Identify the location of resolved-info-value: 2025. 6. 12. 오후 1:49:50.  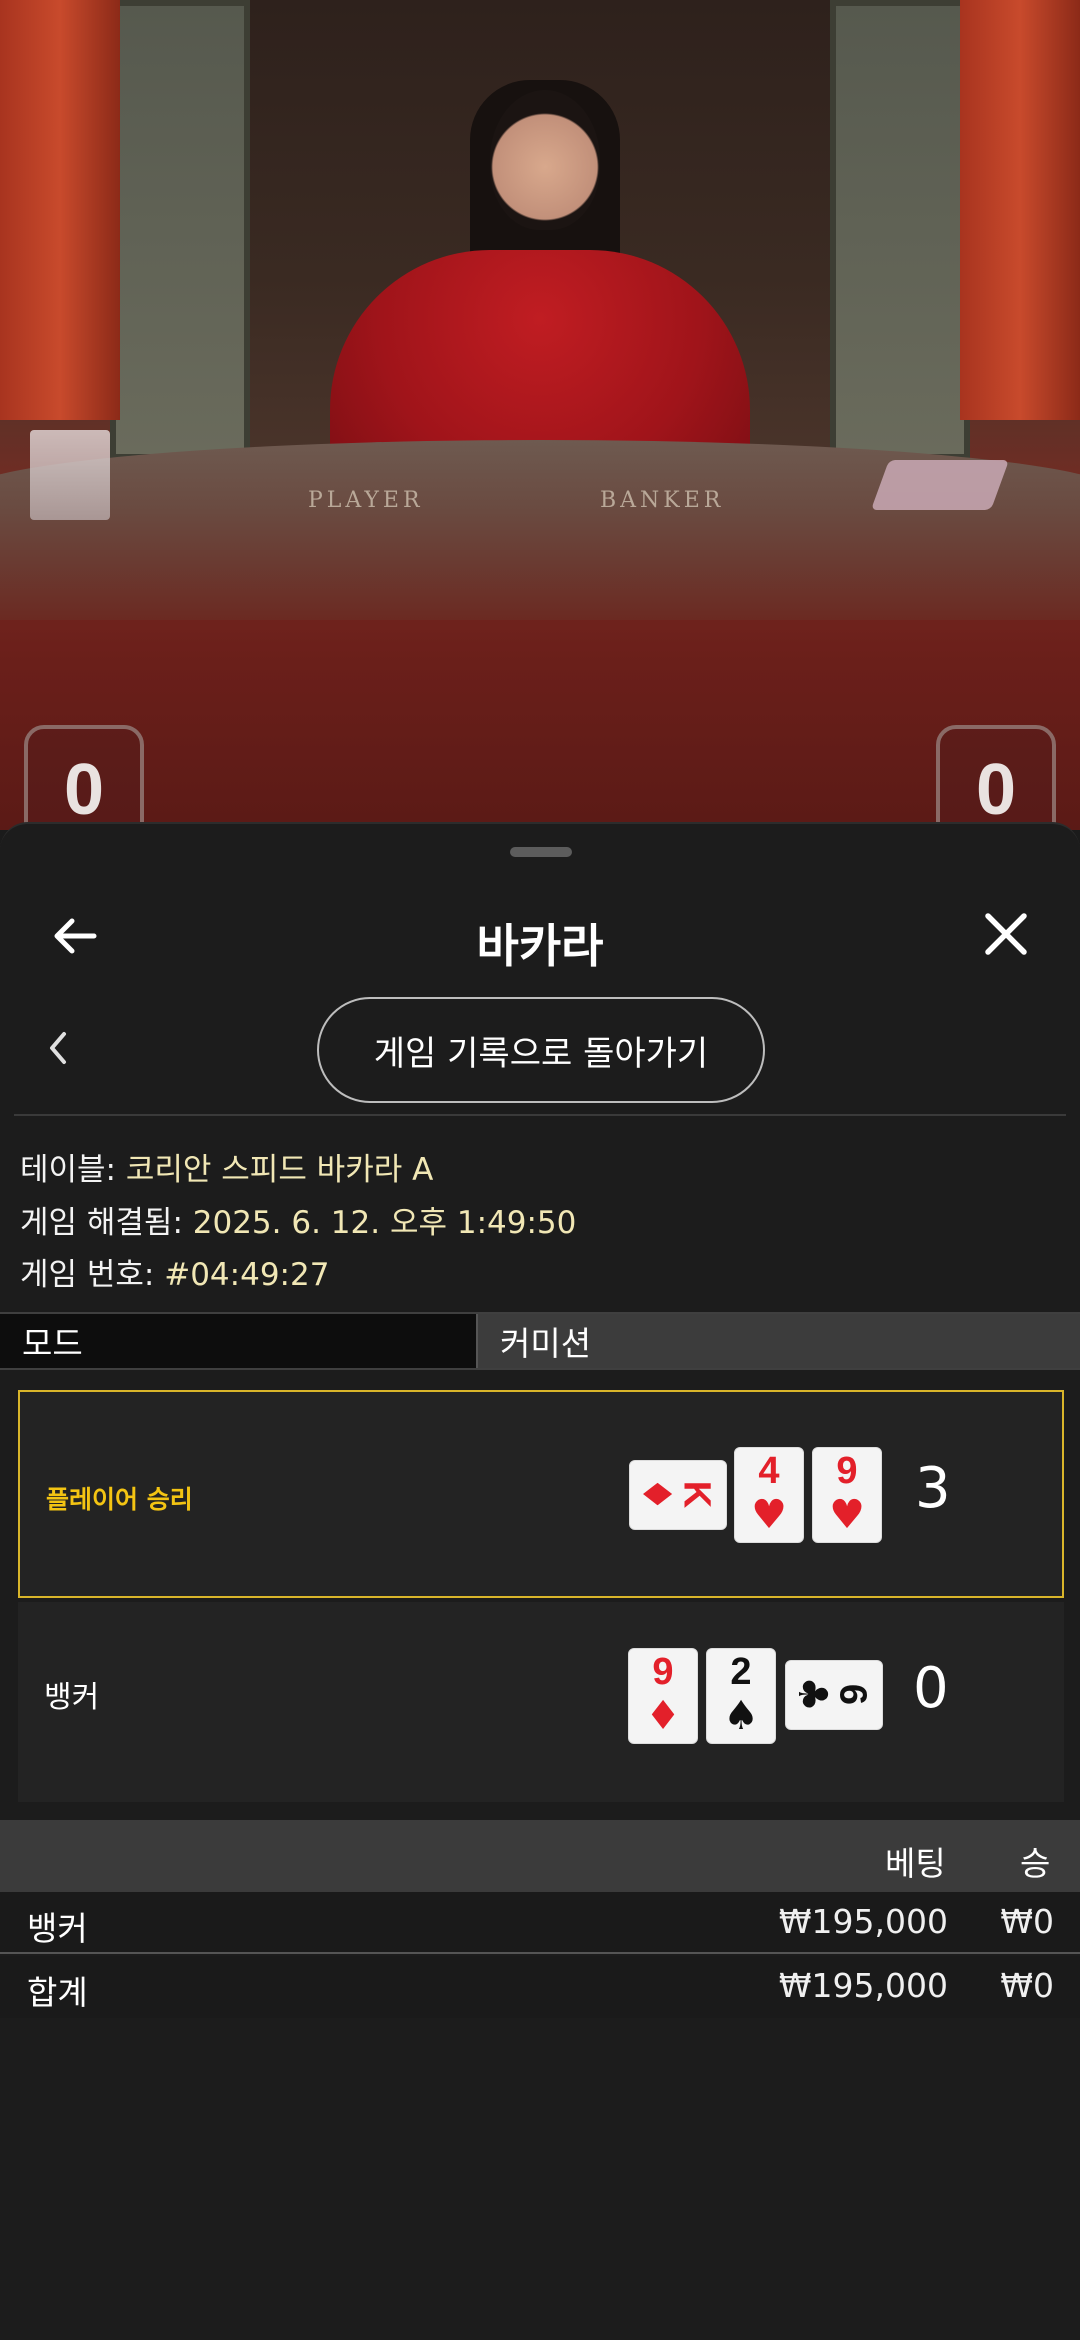
(384, 1223).